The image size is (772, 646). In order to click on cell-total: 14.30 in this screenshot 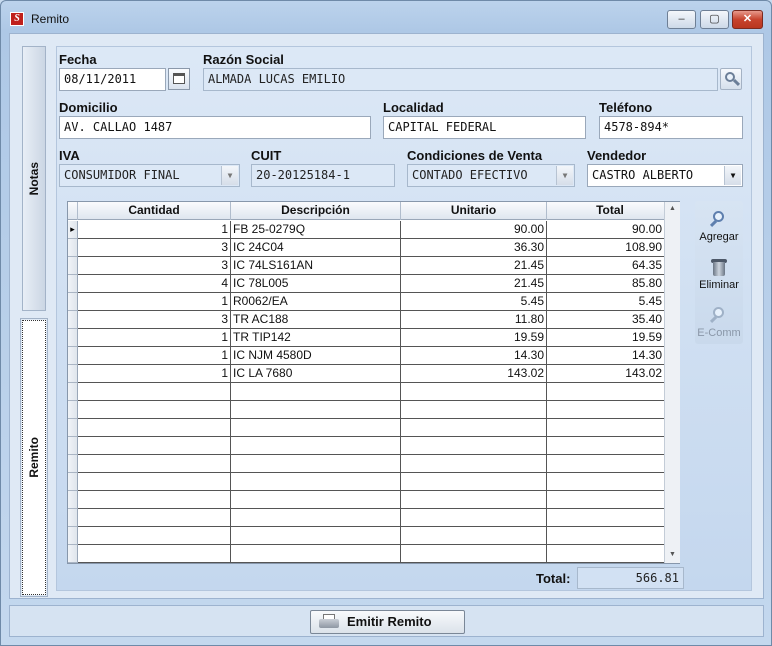, I will do `click(606, 356)`.